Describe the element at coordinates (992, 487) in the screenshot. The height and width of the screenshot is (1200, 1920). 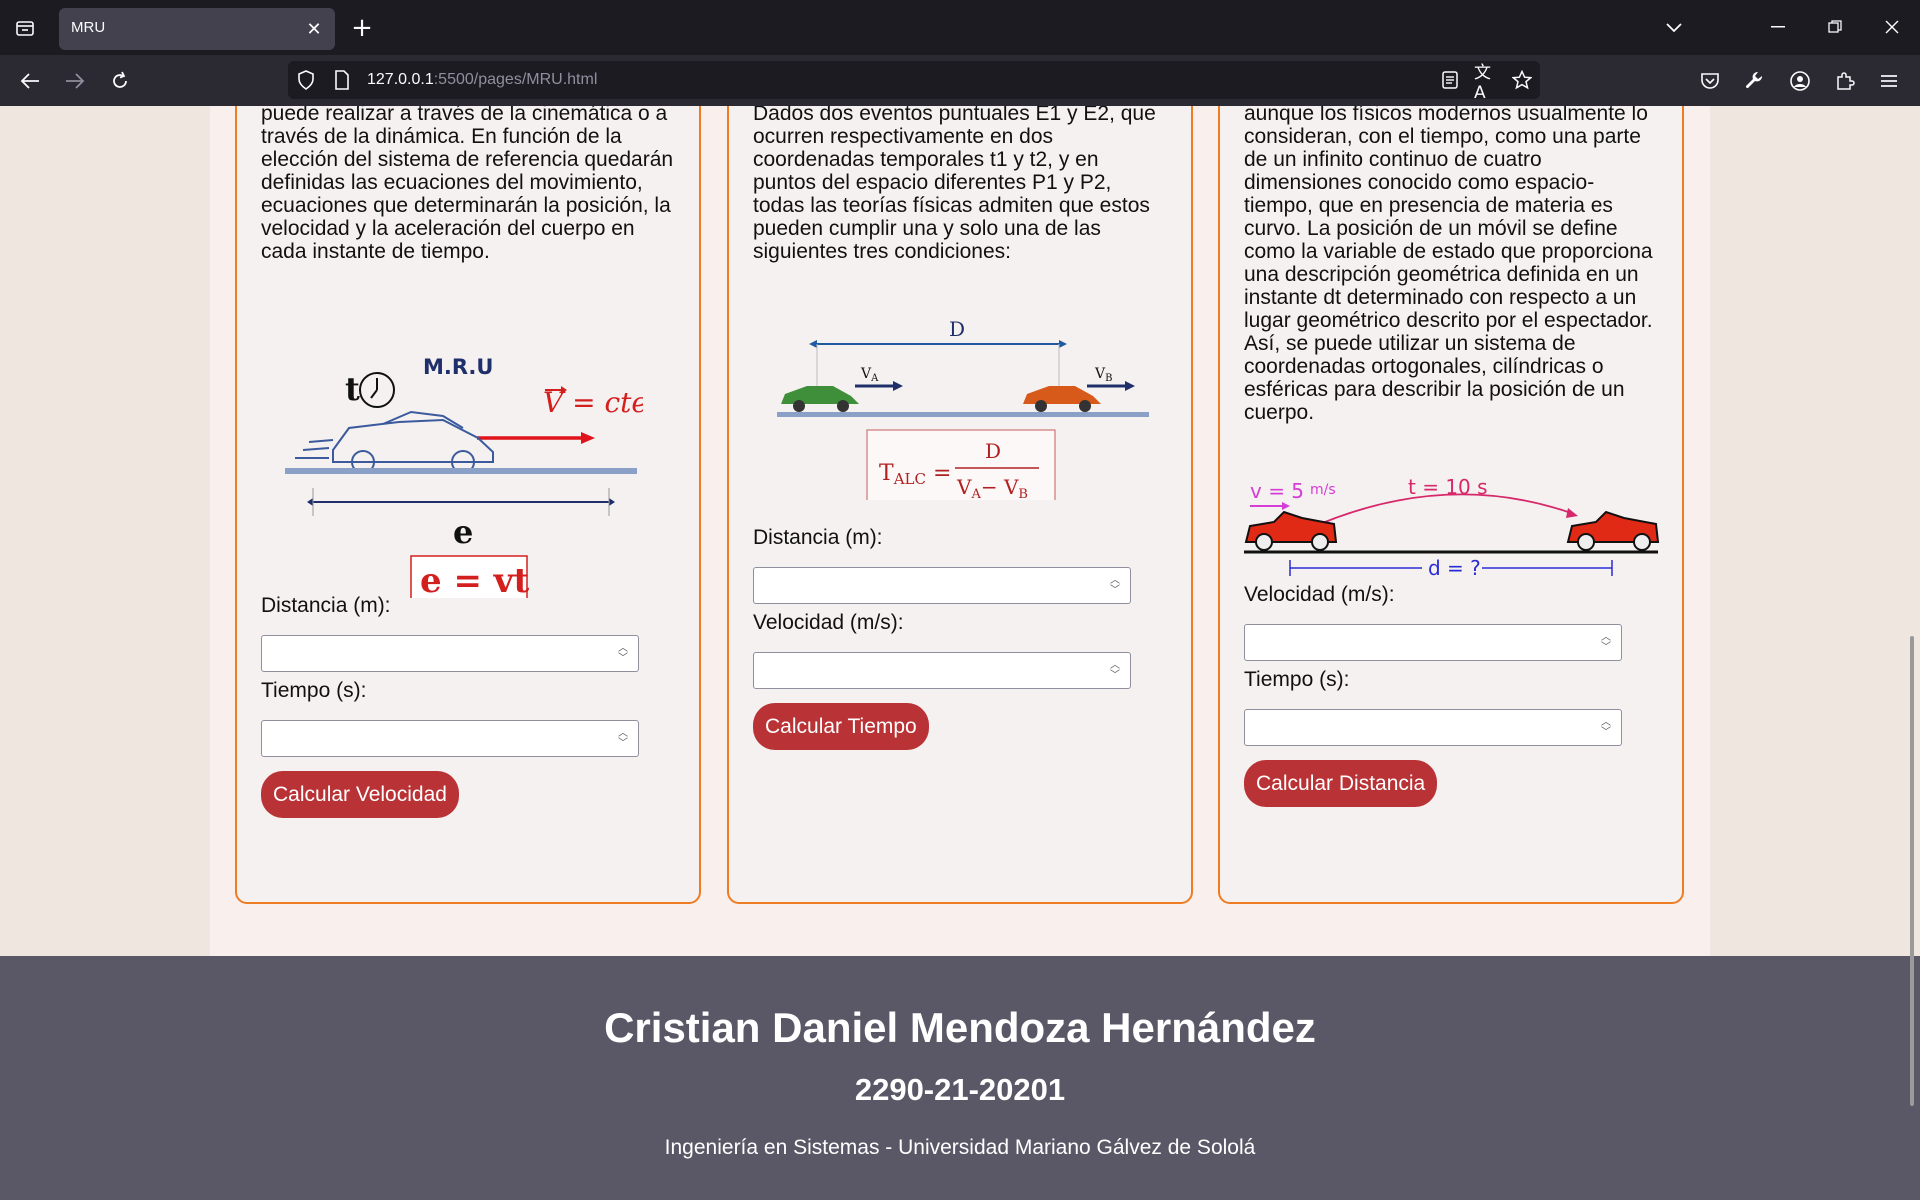
I see `svg-text: VA− VB` at that location.